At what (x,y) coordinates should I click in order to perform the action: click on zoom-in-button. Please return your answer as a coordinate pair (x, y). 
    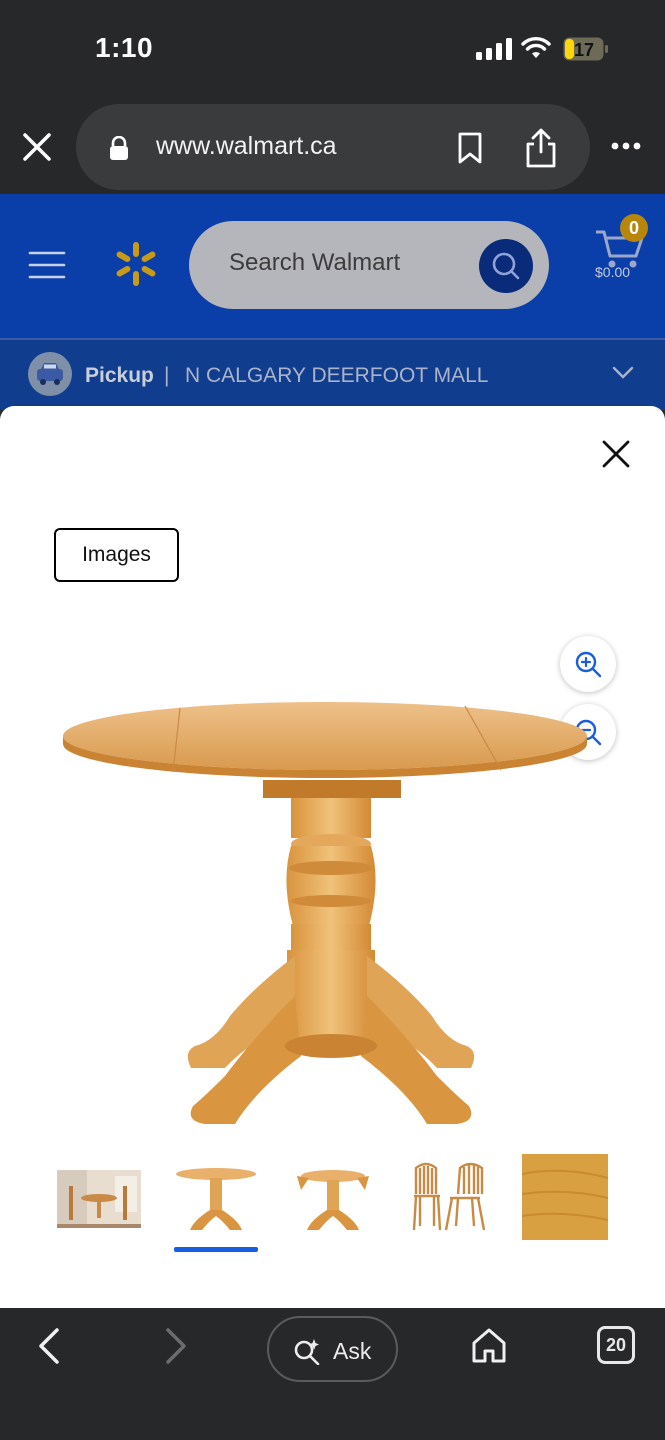
    Looking at the image, I should click on (588, 664).